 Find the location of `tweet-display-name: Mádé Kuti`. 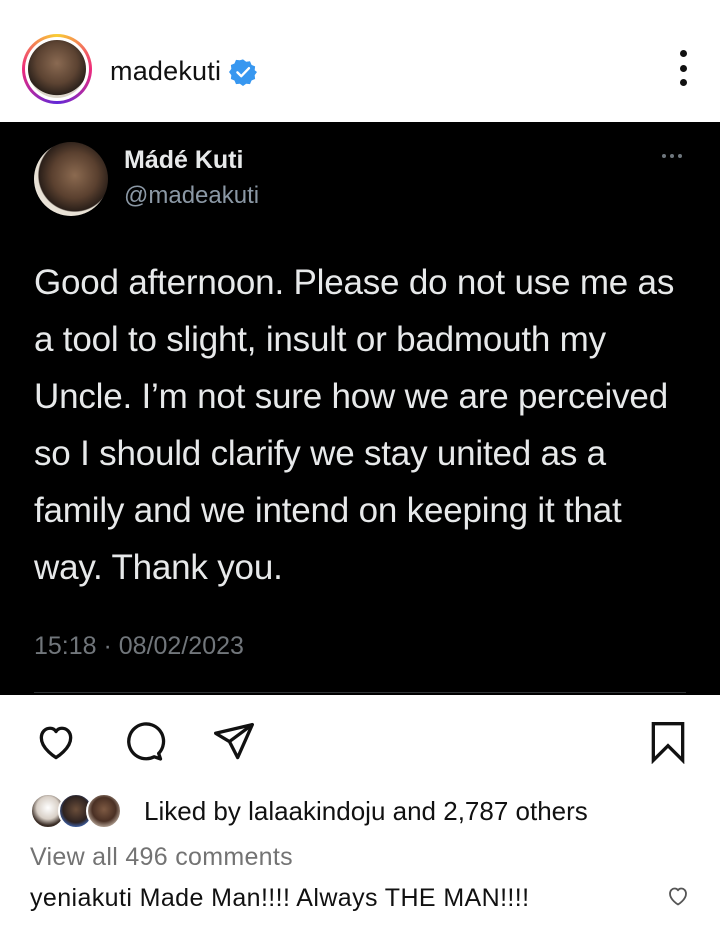

tweet-display-name: Mádé Kuti is located at coordinates (184, 160).